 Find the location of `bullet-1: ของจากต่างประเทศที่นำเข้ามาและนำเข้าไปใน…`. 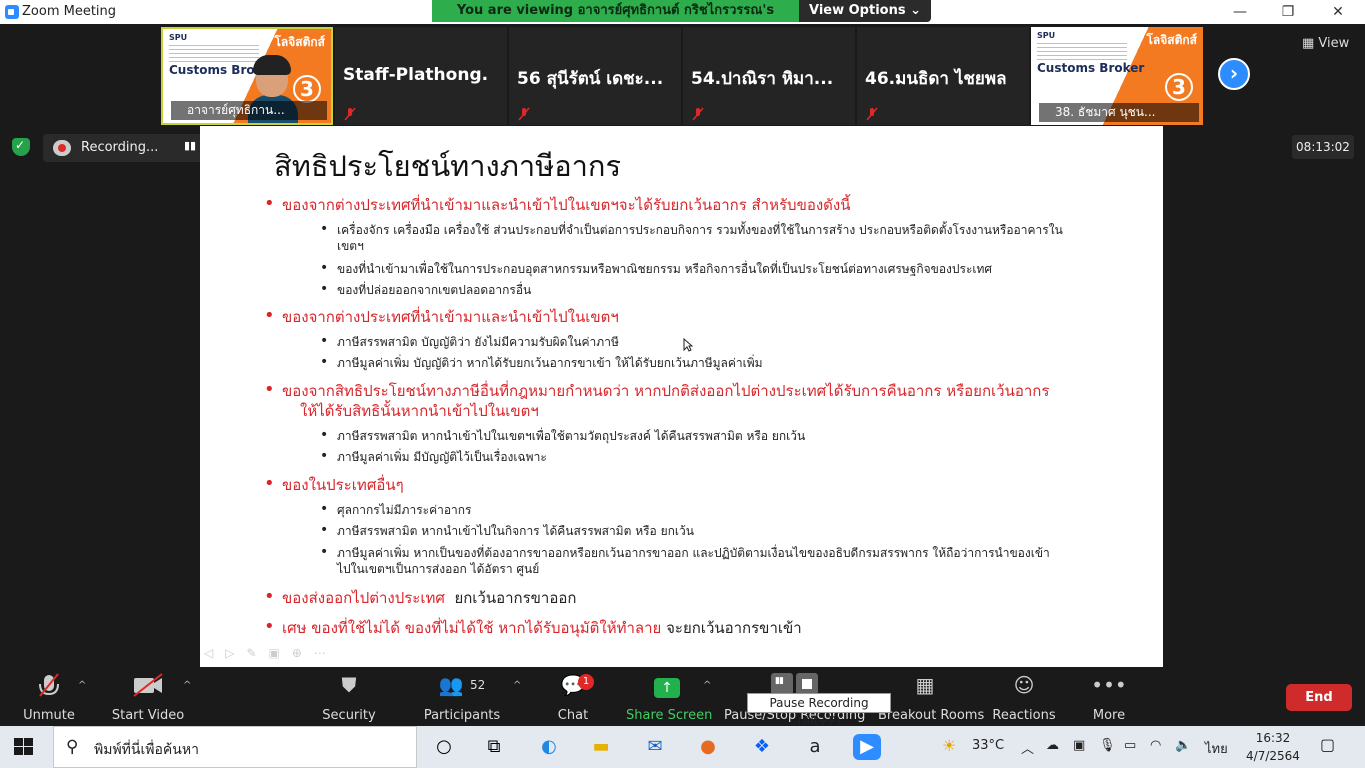

bullet-1: ของจากต่างประเทศที่นำเข้ามาและนำเข้าไปใน… is located at coordinates (557, 204).